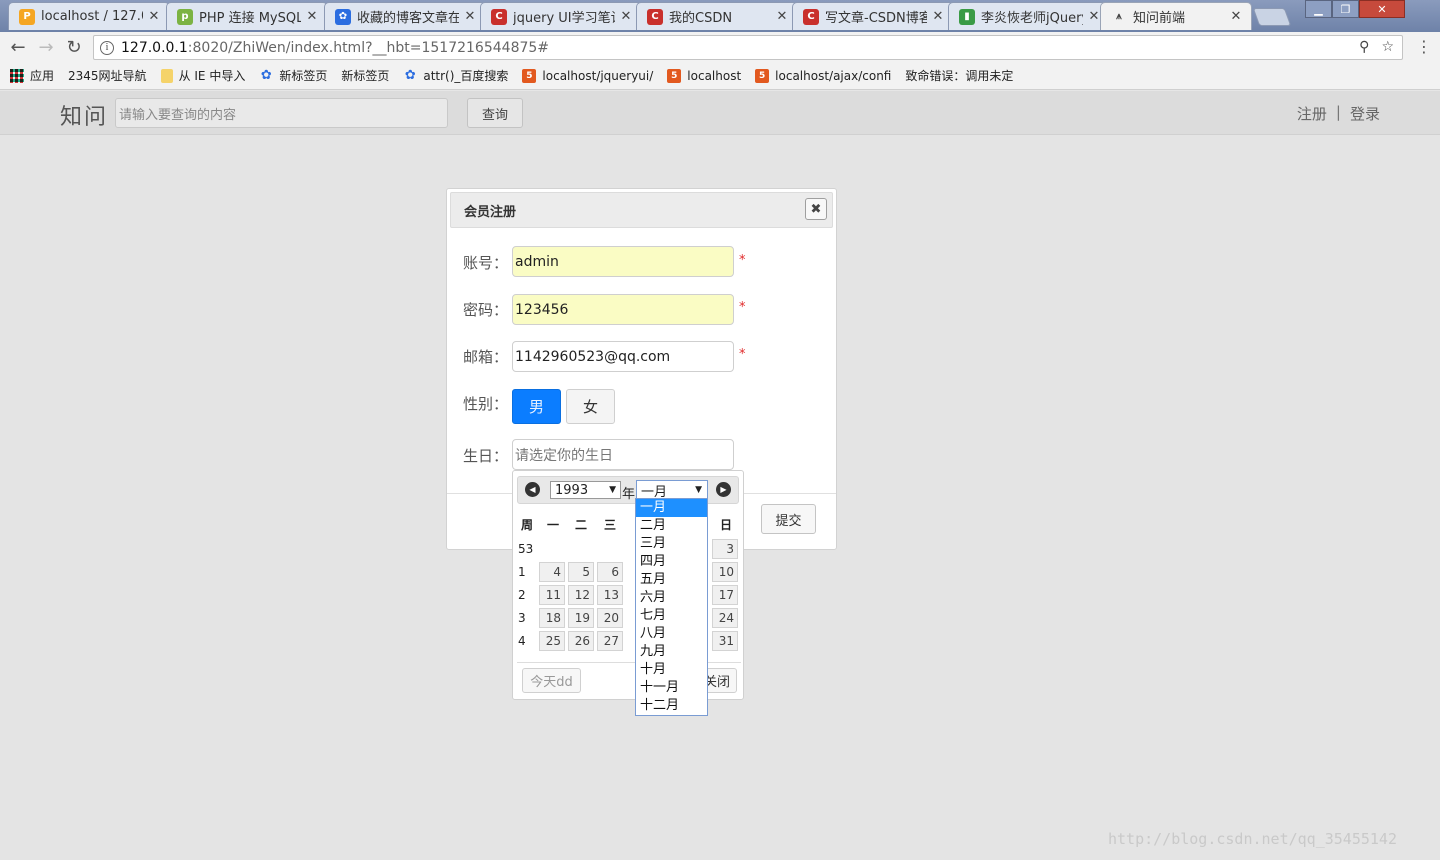 The image size is (1440, 860). Describe the element at coordinates (623, 356) in the screenshot. I see `email-field: 1142960523@qq.com` at that location.